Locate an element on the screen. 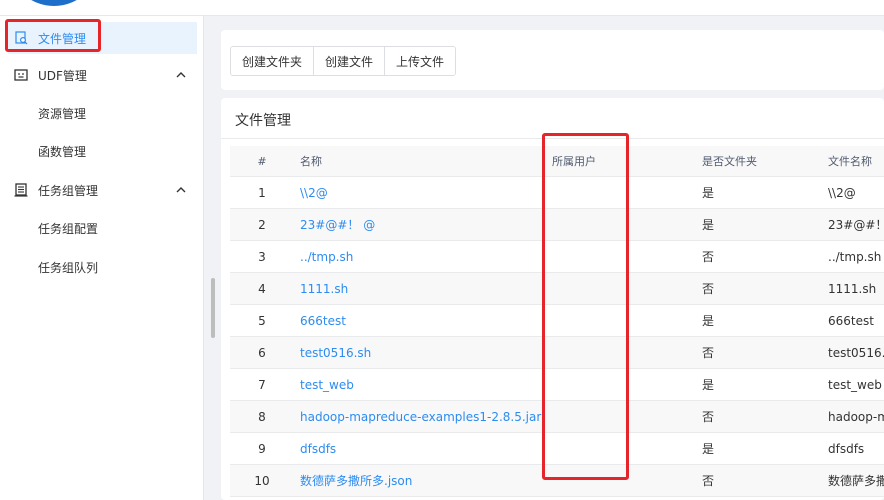  sidebar-item-function-management: 函数管理 is located at coordinates (102, 151).